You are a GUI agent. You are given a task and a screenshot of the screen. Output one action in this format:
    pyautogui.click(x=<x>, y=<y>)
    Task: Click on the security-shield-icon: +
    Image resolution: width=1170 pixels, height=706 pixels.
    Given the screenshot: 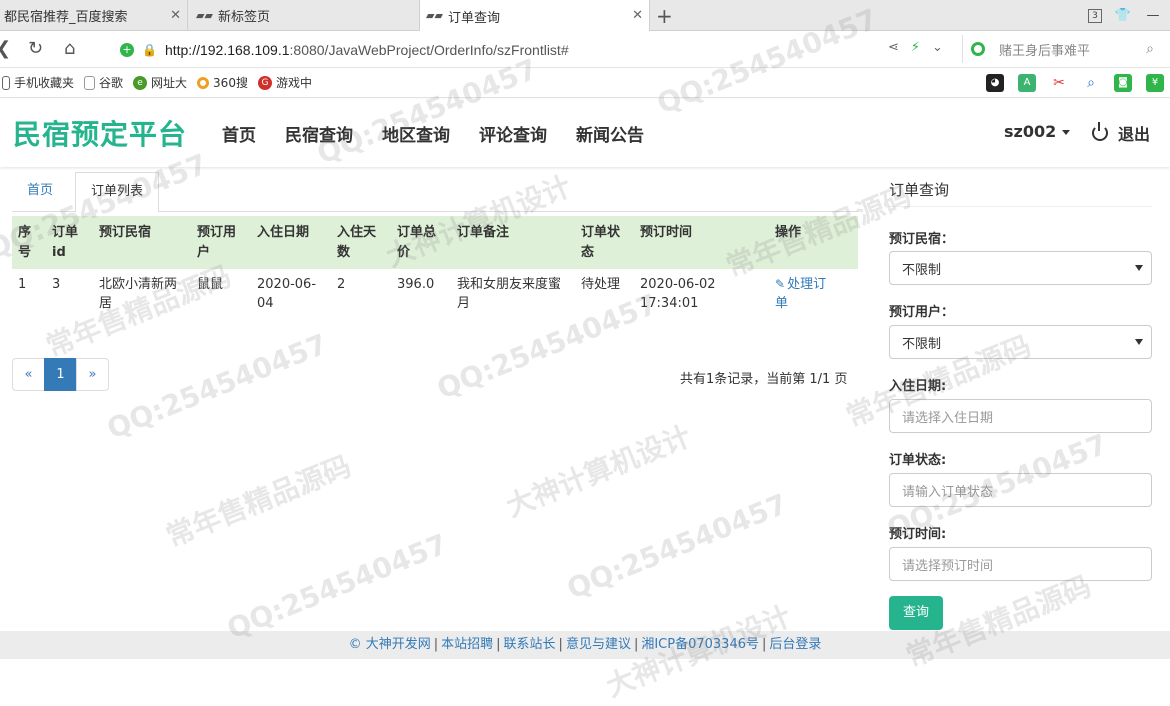 What is the action you would take?
    pyautogui.click(x=127, y=49)
    